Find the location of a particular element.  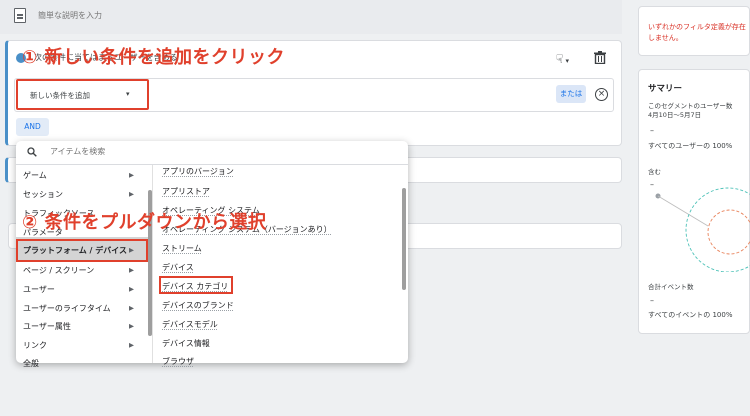

category-item: ユーザーのライフタイム is located at coordinates (67, 308).